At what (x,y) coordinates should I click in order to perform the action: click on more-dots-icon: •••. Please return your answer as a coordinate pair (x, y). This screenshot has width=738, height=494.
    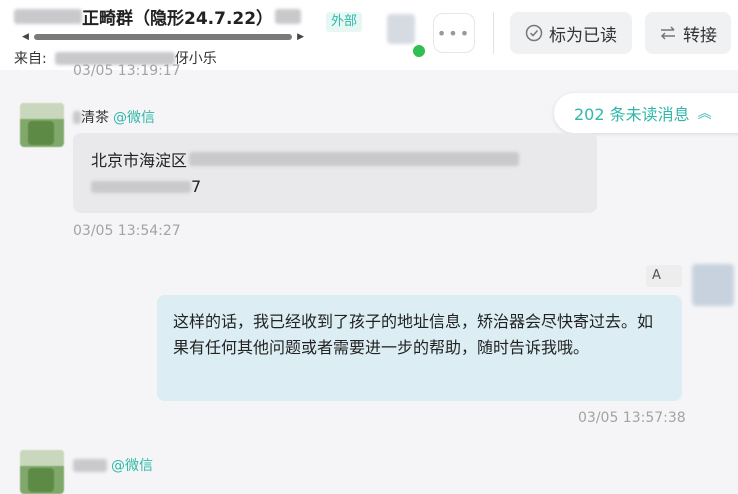
    Looking at the image, I should click on (454, 33).